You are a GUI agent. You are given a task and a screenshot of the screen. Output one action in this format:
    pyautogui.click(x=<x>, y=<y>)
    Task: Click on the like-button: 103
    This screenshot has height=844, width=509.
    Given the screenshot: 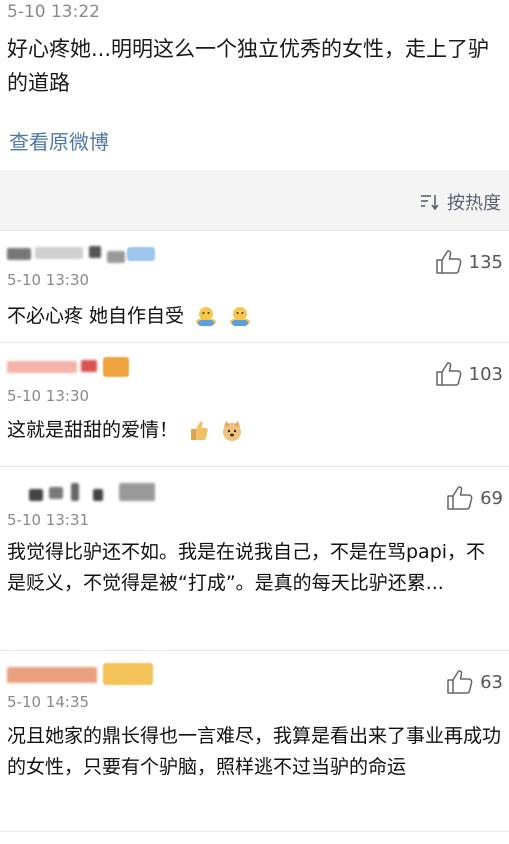 What is the action you would take?
    pyautogui.click(x=469, y=374)
    